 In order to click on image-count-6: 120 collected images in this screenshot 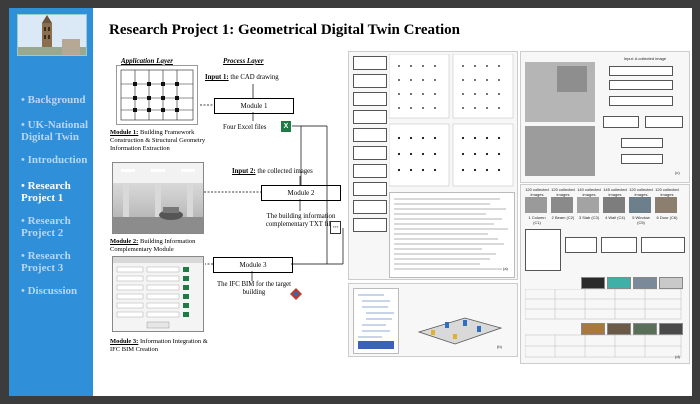, I will do `click(667, 192)`.